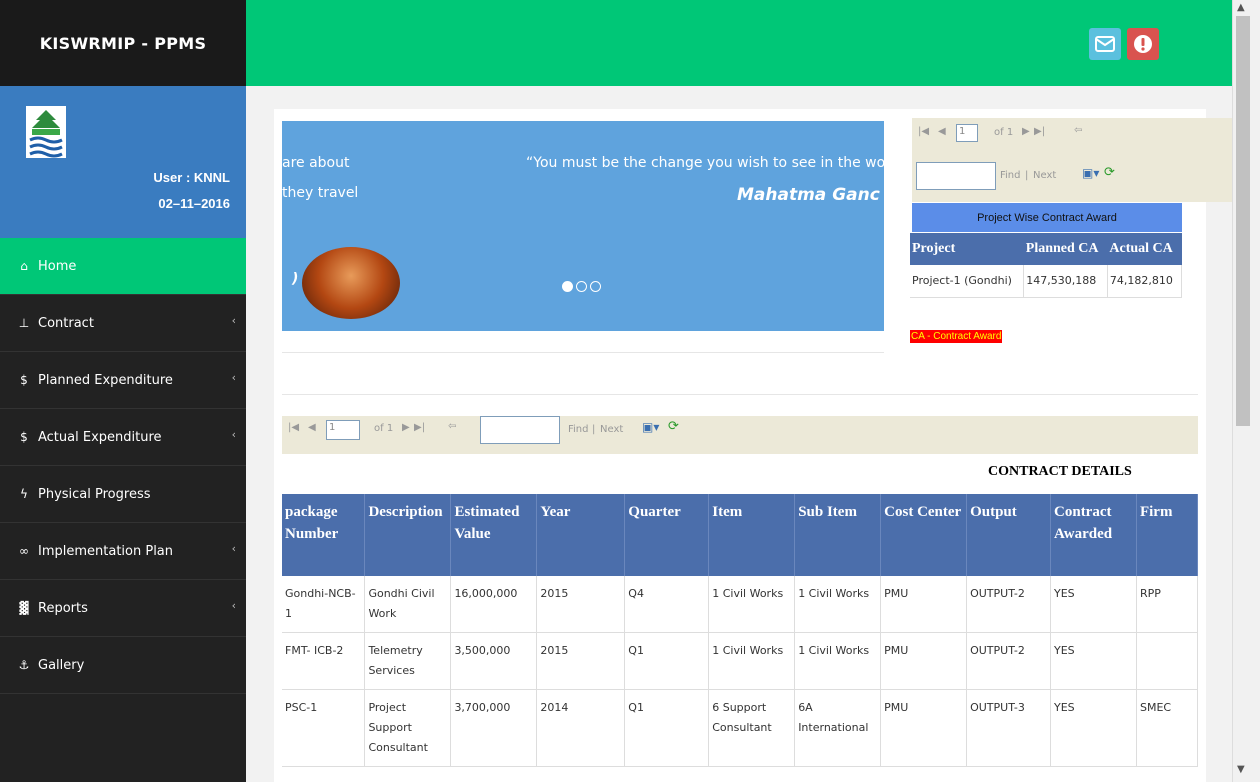  I want to click on table-cell: 2015, so click(581, 661).